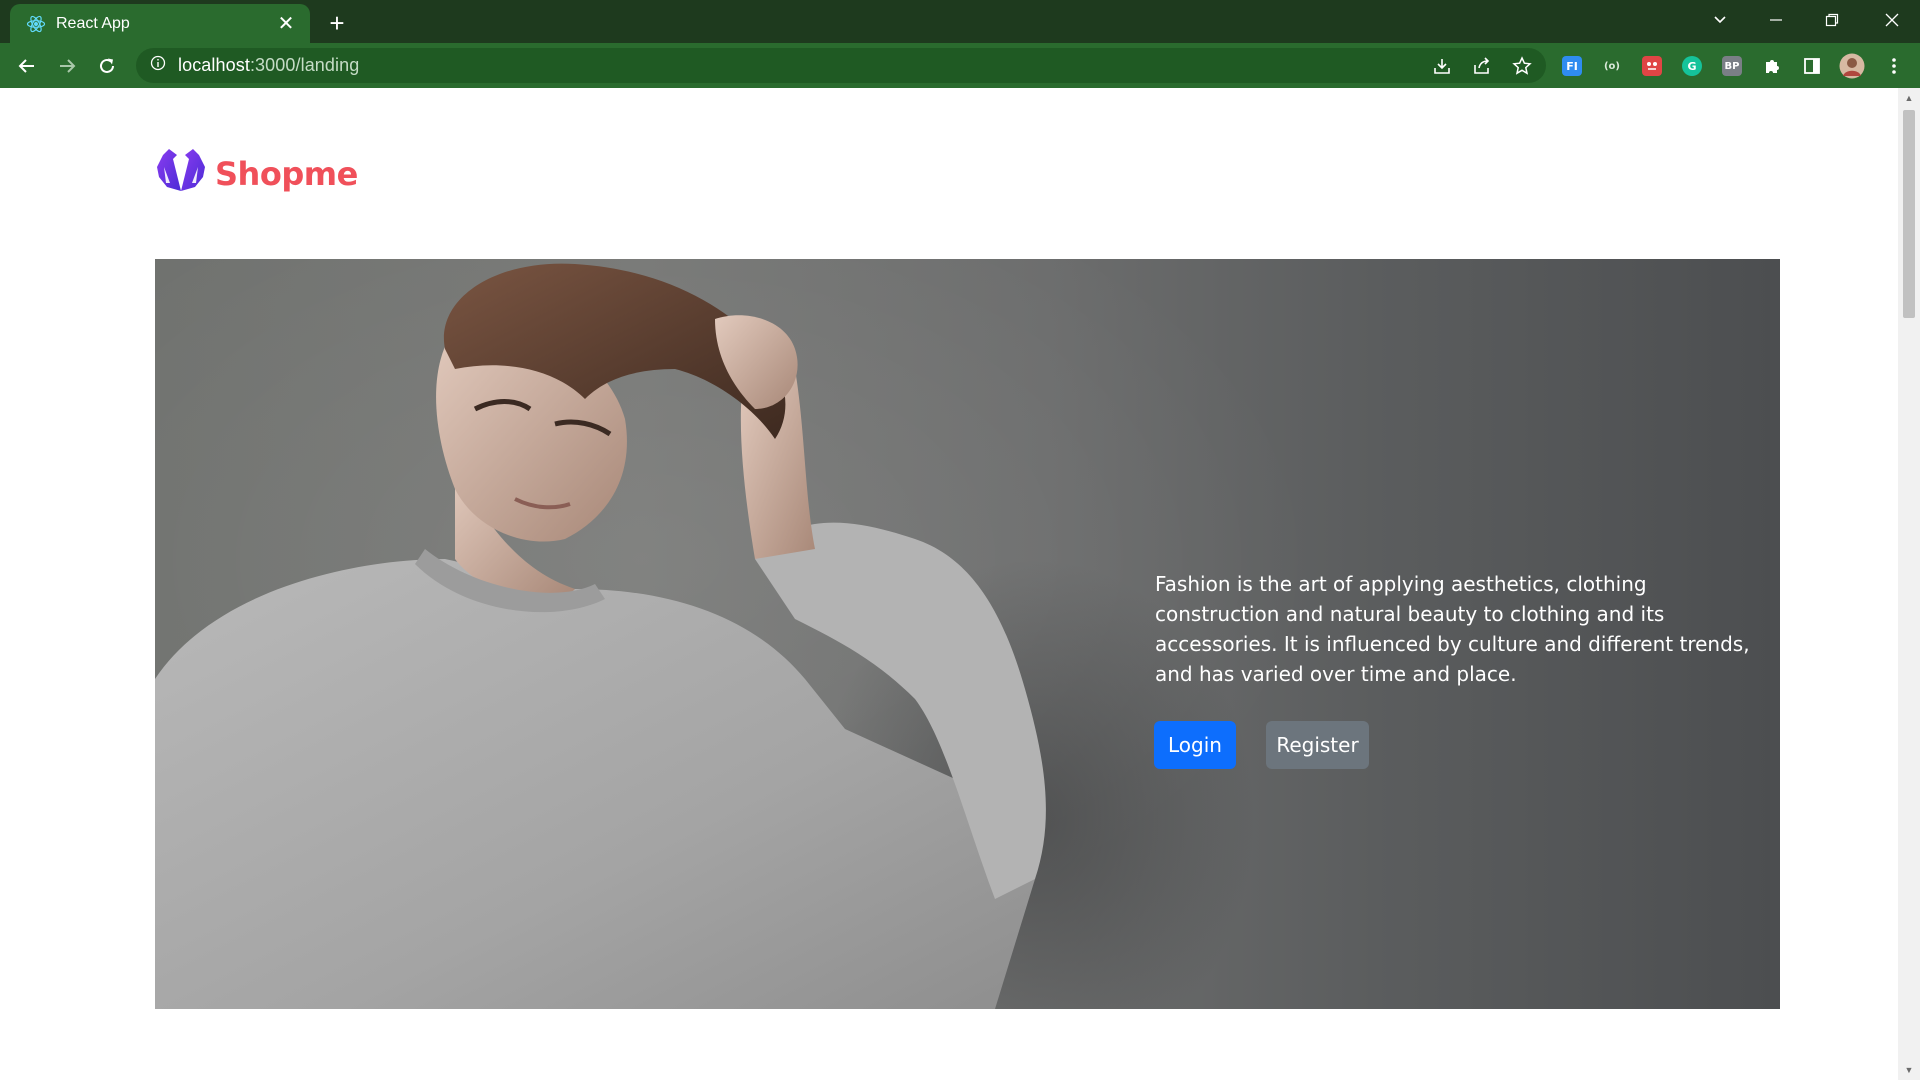 Image resolution: width=1920 pixels, height=1080 pixels. Describe the element at coordinates (1832, 20) in the screenshot. I see `restore-icon` at that location.